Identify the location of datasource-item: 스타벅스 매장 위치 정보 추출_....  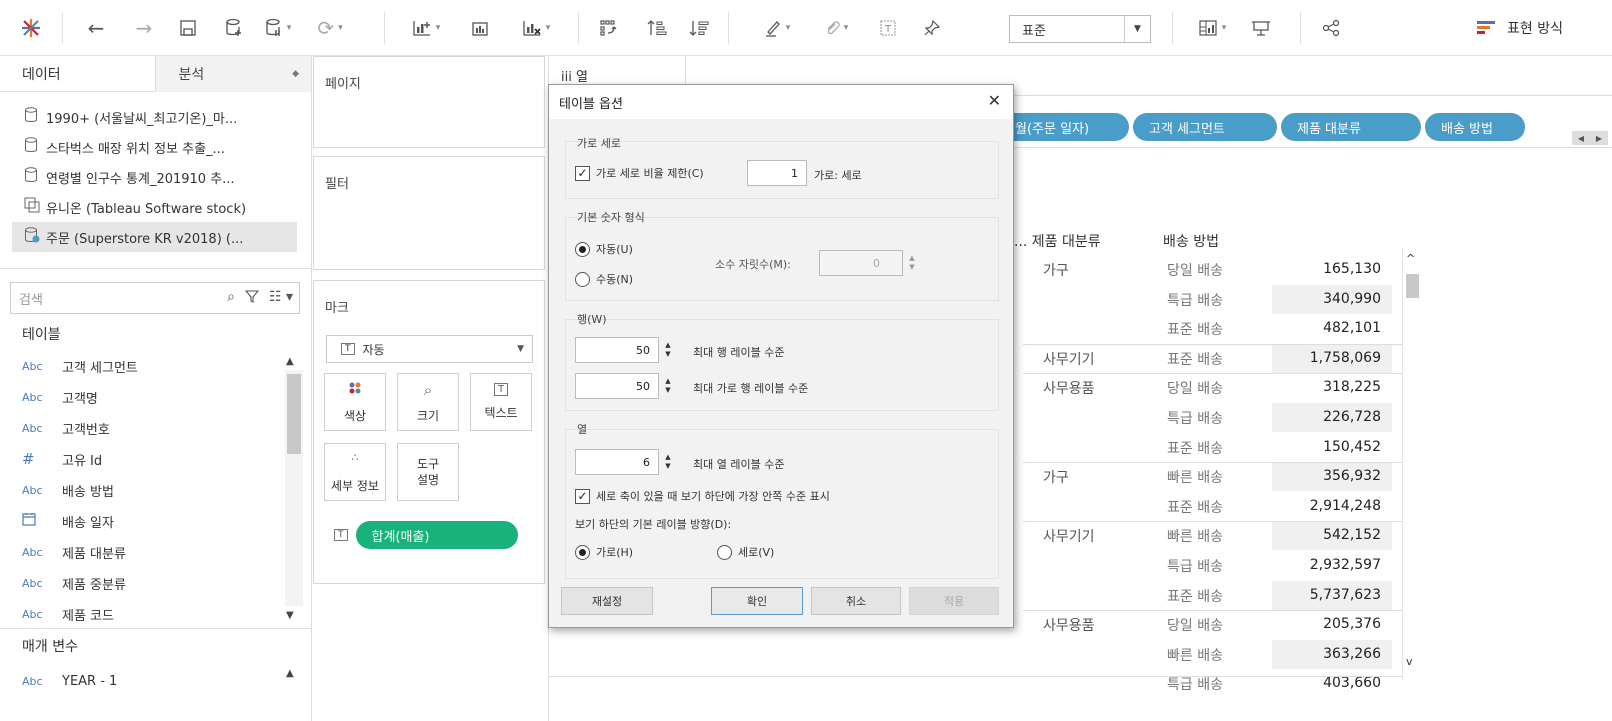
(155, 147).